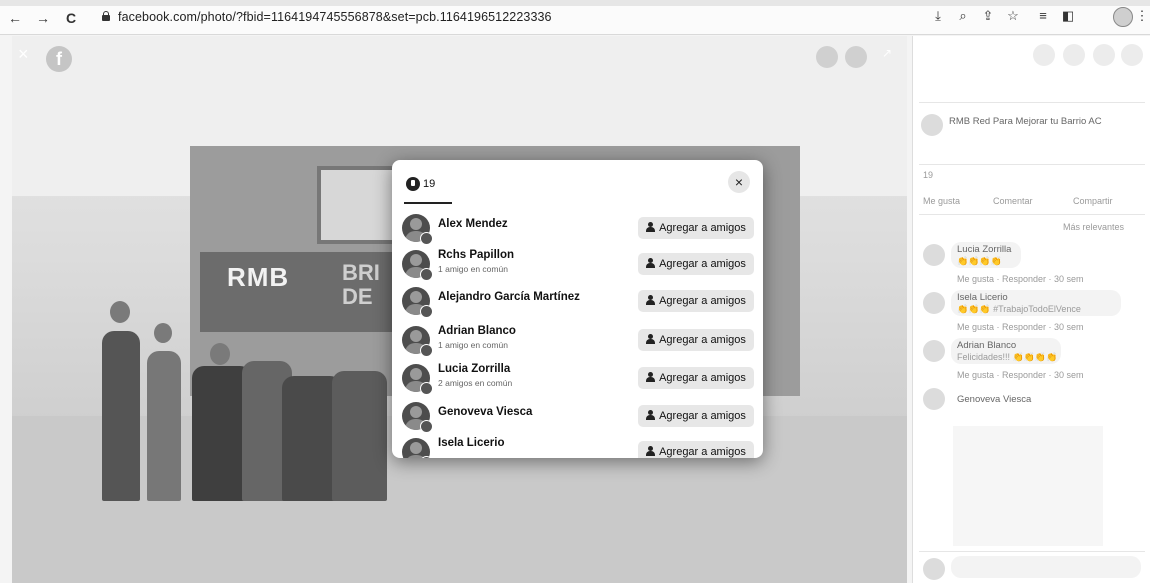 This screenshot has height=583, width=1150. I want to click on facebook-logo-icon: f, so click(59, 59).